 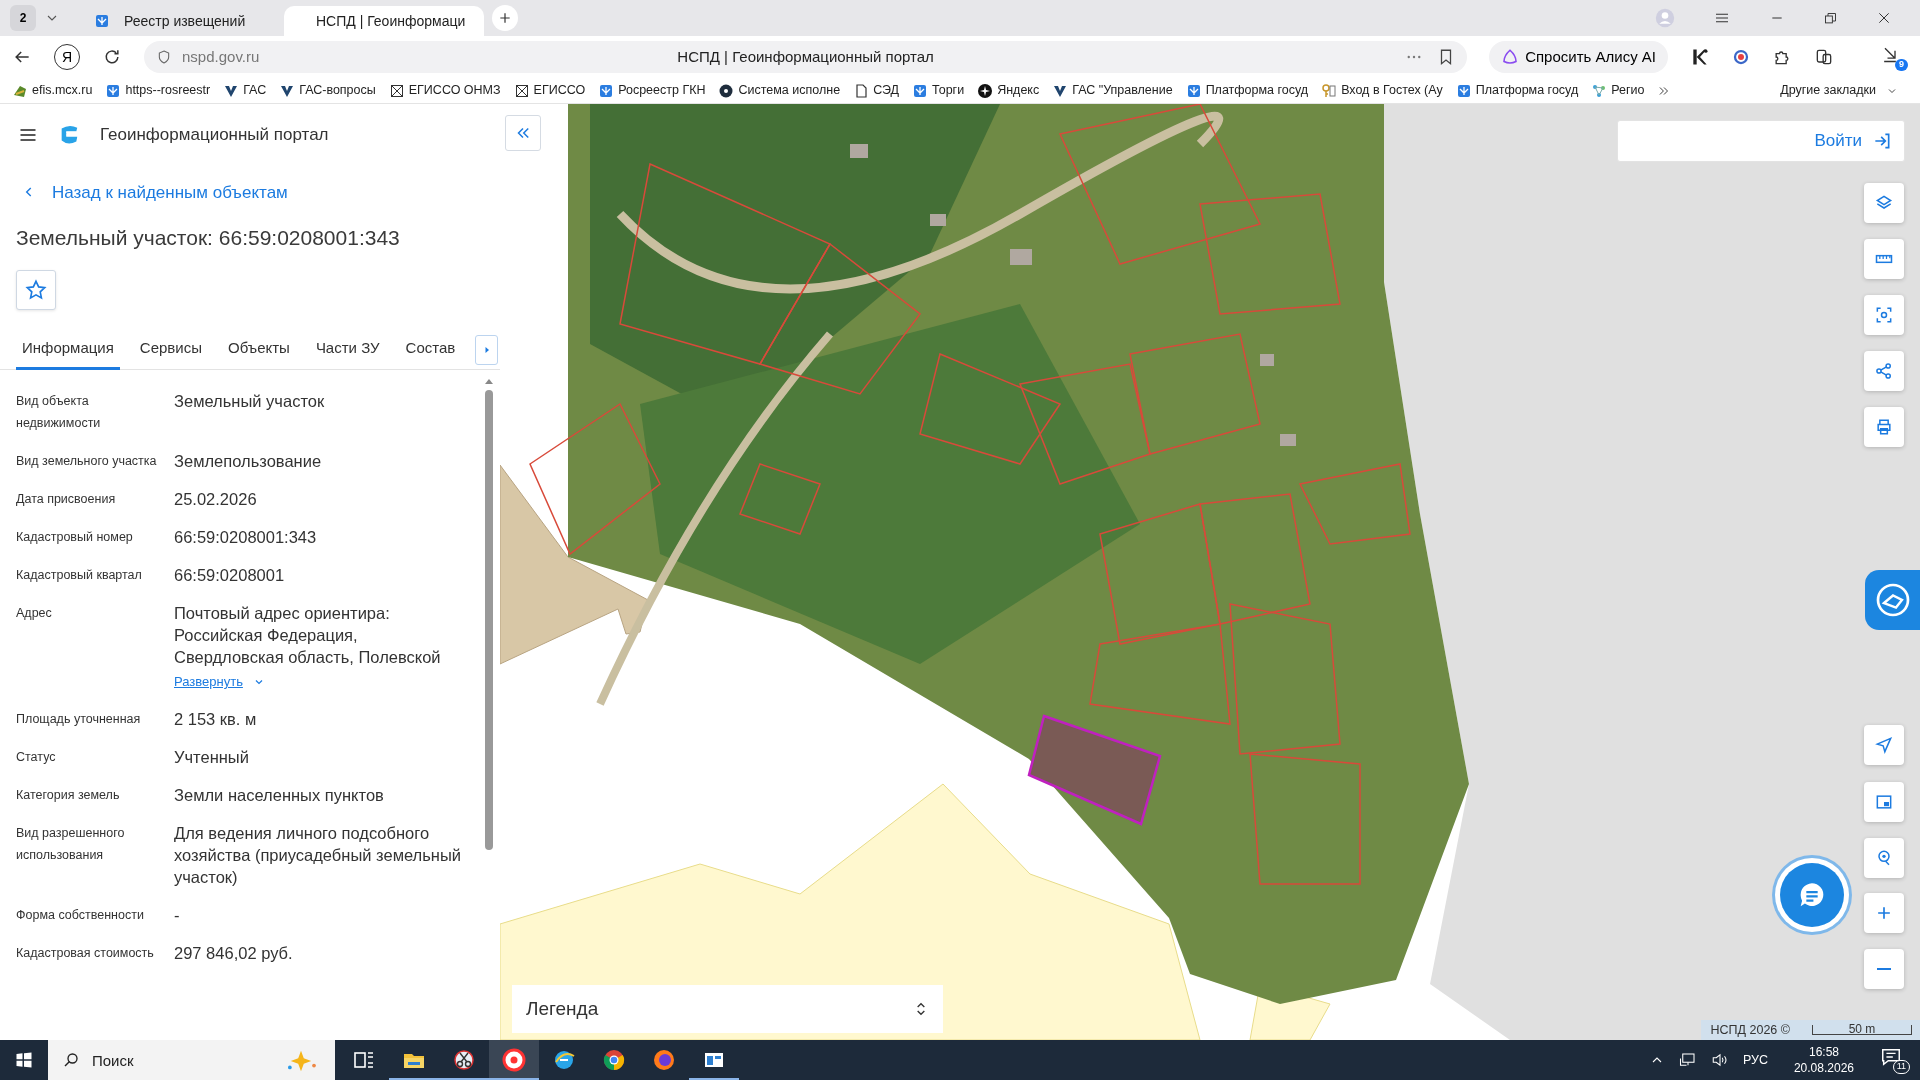 What do you see at coordinates (1823, 1060) in the screenshot?
I see `clock: 16:58 20.08.2026` at bounding box center [1823, 1060].